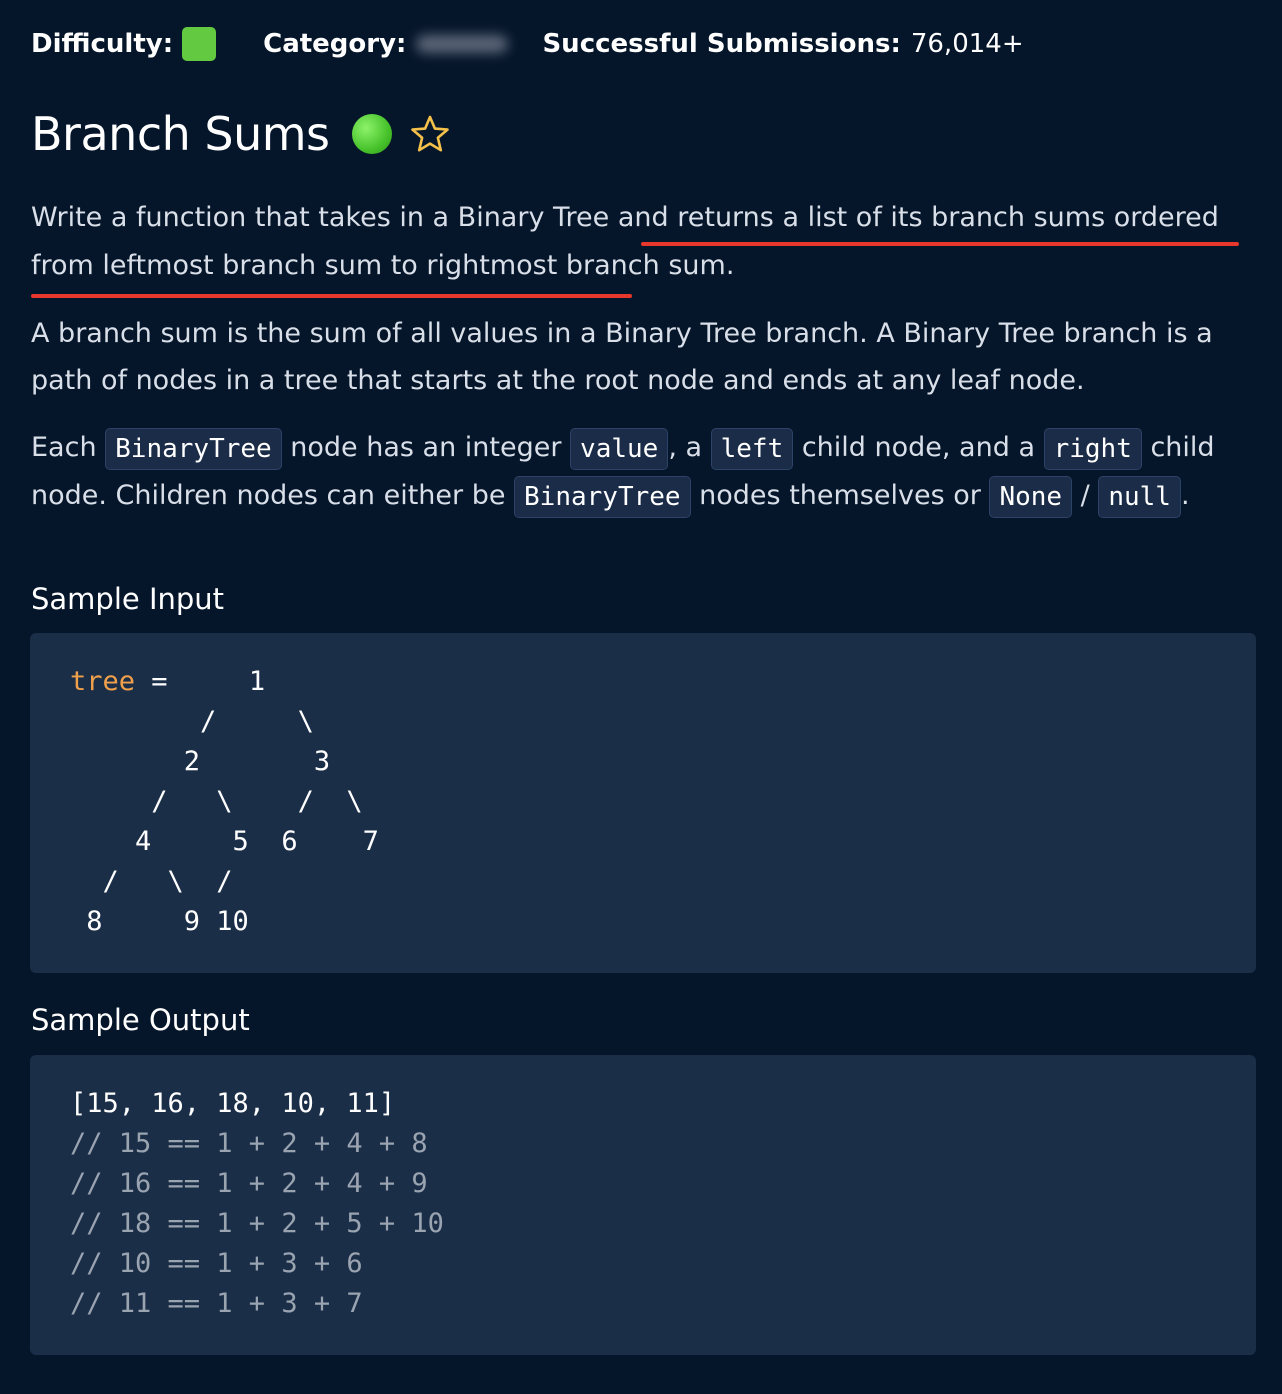 Image resolution: width=1282 pixels, height=1394 pixels. Describe the element at coordinates (721, 44) in the screenshot. I see `submissions-label: Successful Submissions:` at that location.